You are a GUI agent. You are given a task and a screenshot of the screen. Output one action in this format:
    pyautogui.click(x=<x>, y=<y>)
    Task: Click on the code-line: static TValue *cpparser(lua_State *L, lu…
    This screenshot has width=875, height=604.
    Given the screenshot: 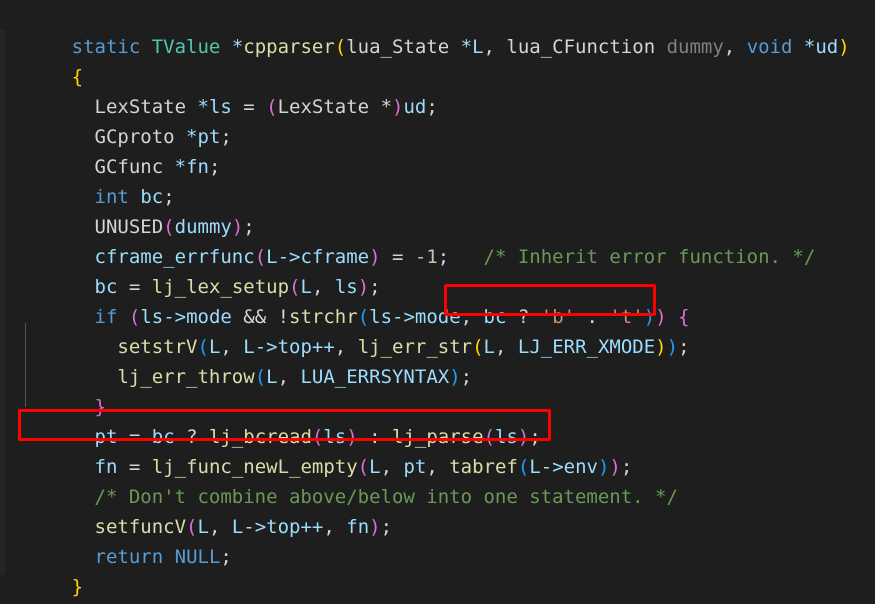 What is the action you would take?
    pyautogui.click(x=437, y=30)
    